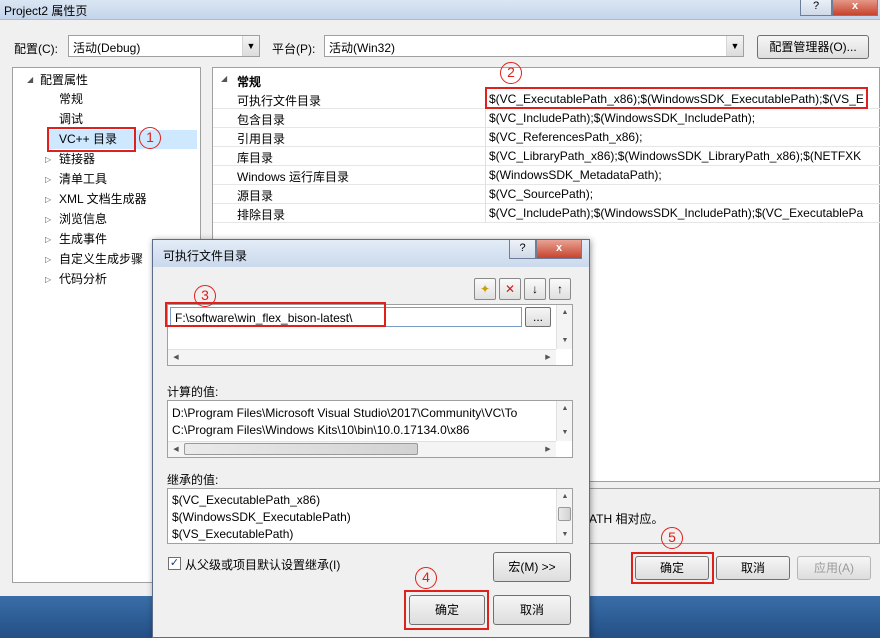 The width and height of the screenshot is (880, 638). Describe the element at coordinates (532, 610) in the screenshot. I see `dialog-cancel-button: 取消` at that location.